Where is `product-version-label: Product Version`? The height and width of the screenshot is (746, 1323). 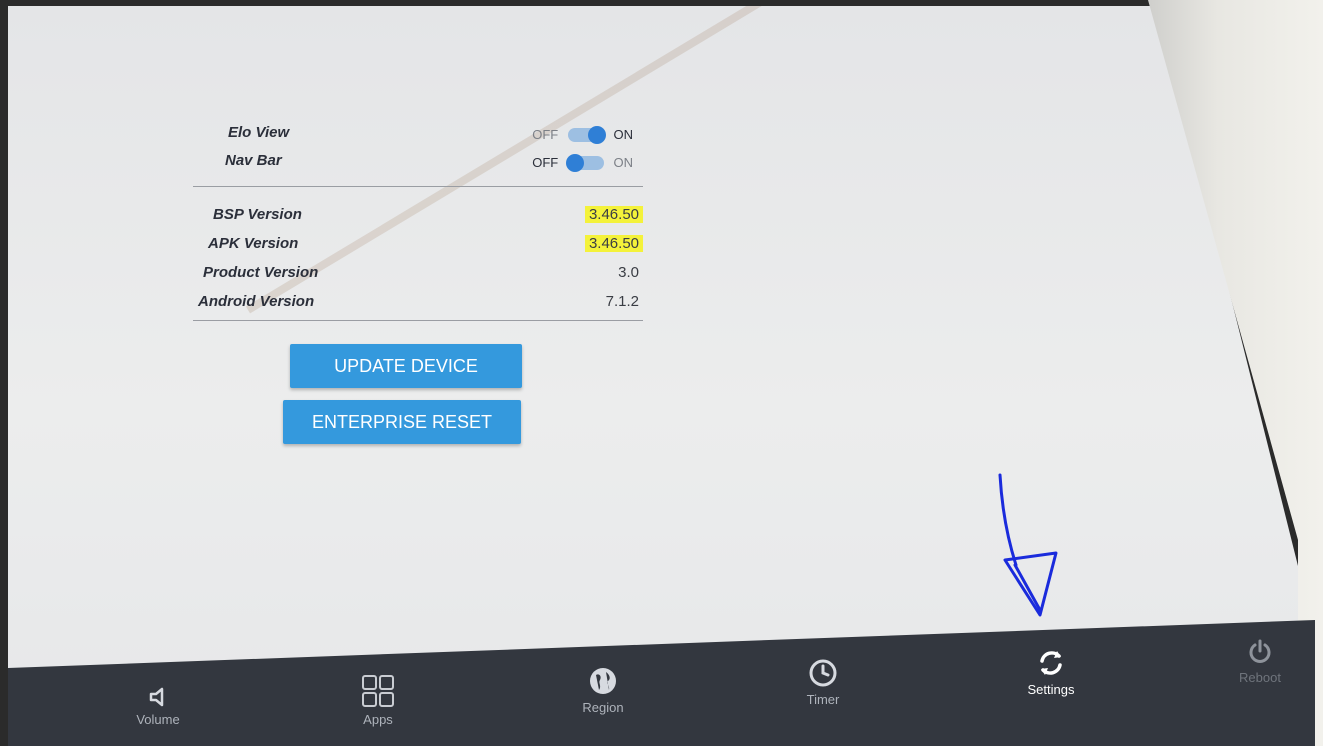
product-version-label: Product Version is located at coordinates (261, 272).